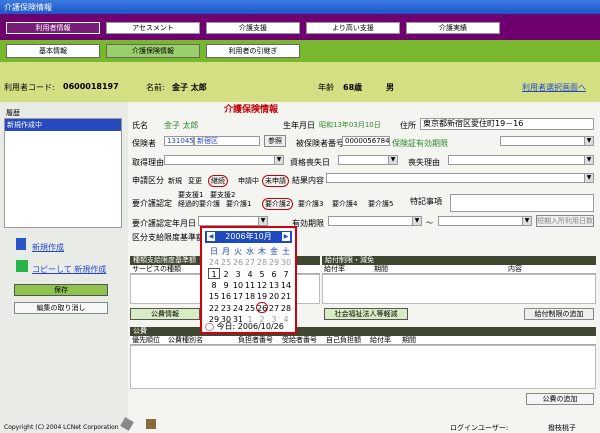 The width and height of the screenshot is (600, 433). What do you see at coordinates (250, 274) in the screenshot?
I see `calendar-day: 4` at bounding box center [250, 274].